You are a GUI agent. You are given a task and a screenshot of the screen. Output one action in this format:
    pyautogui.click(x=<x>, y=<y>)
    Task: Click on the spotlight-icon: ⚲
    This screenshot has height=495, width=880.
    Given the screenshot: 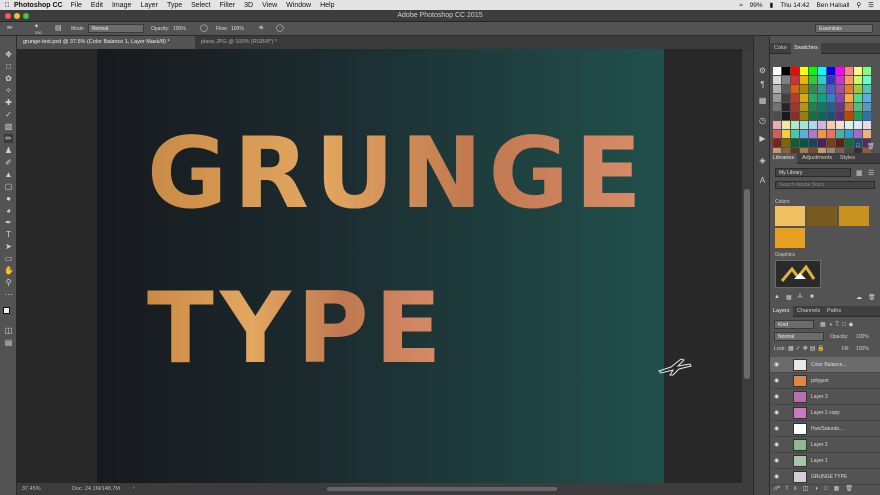 What is the action you would take?
    pyautogui.click(x=858, y=5)
    